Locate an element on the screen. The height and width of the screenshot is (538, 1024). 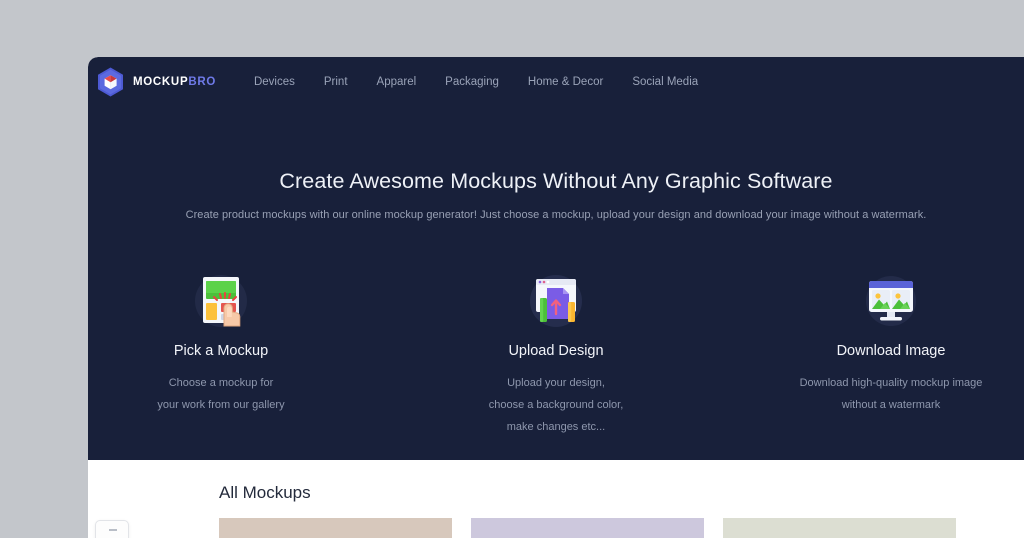
mockup-thumbnail-row is located at coordinates (621, 528).